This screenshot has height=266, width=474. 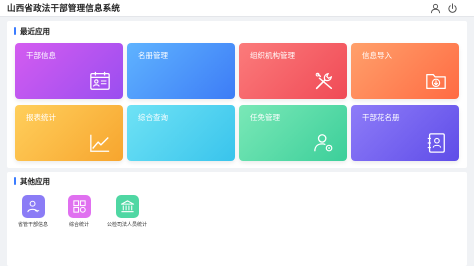 What do you see at coordinates (265, 117) in the screenshot?
I see `tile-label: 任免管理` at bounding box center [265, 117].